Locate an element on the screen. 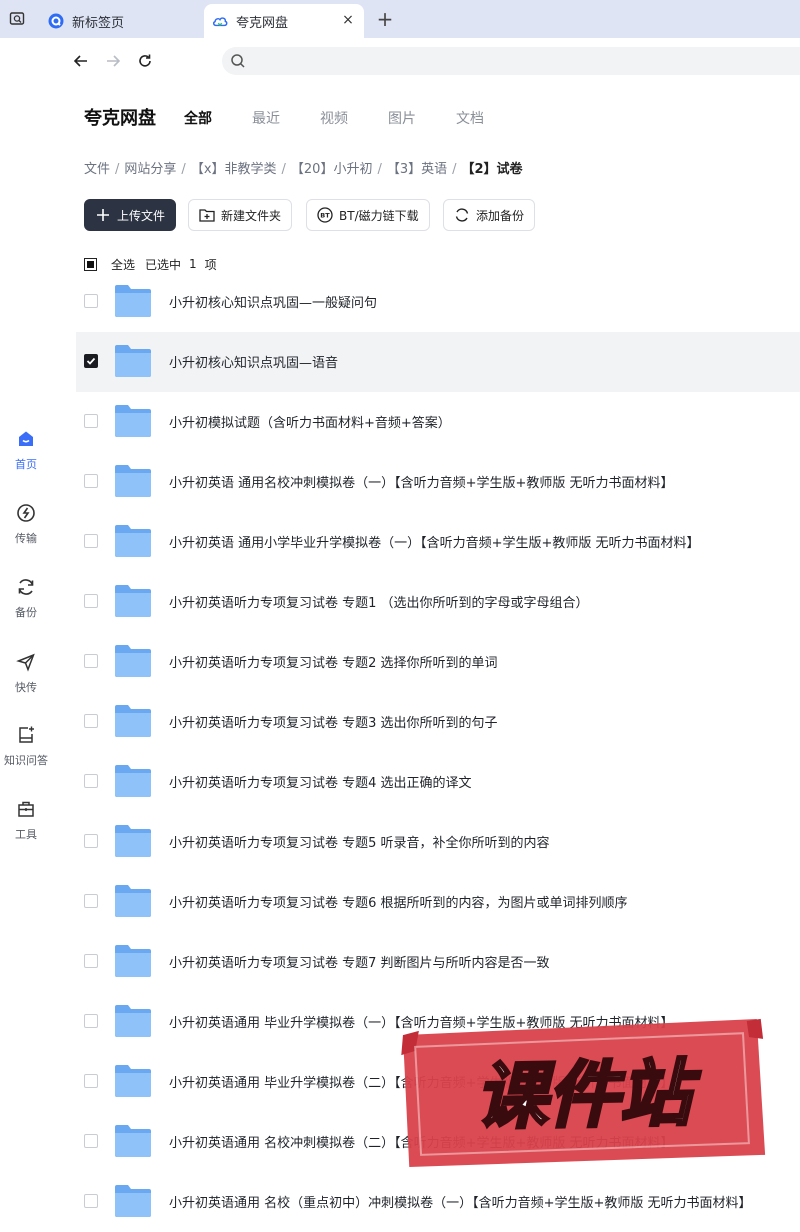  file-name: 小升初英语听力专项复习试卷 专题7 判断图片与所听内容是否一致 is located at coordinates (359, 961).